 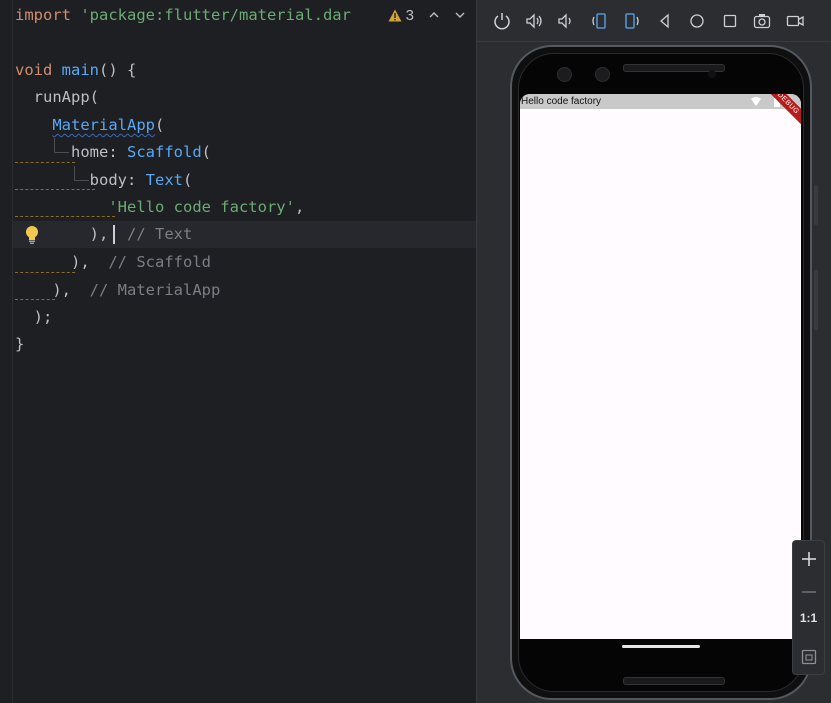 I want to click on code-line-main: void main() {, so click(x=75, y=70).